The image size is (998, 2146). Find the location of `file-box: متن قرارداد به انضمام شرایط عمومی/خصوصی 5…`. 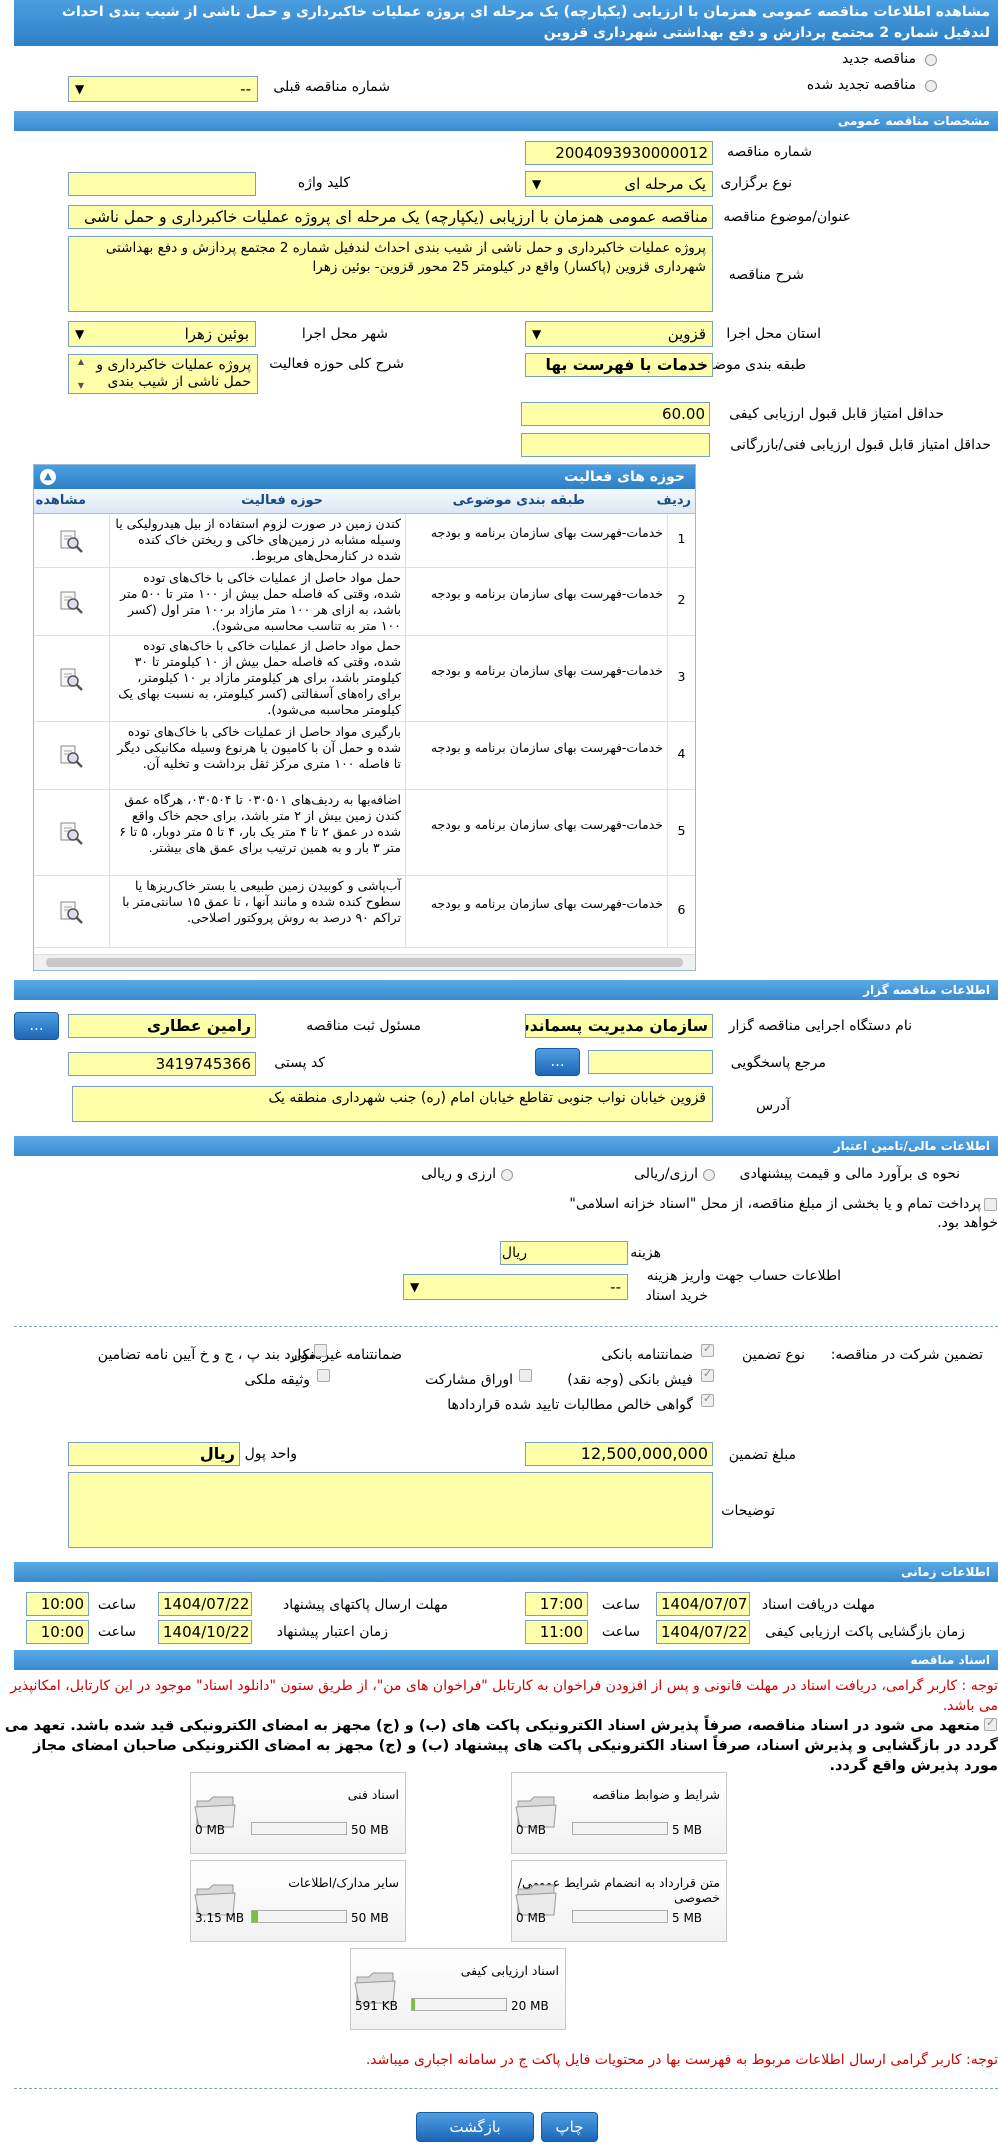

file-box: متن قرارداد به انضمام شرایط عمومی/خصوصی 5… is located at coordinates (619, 1901).